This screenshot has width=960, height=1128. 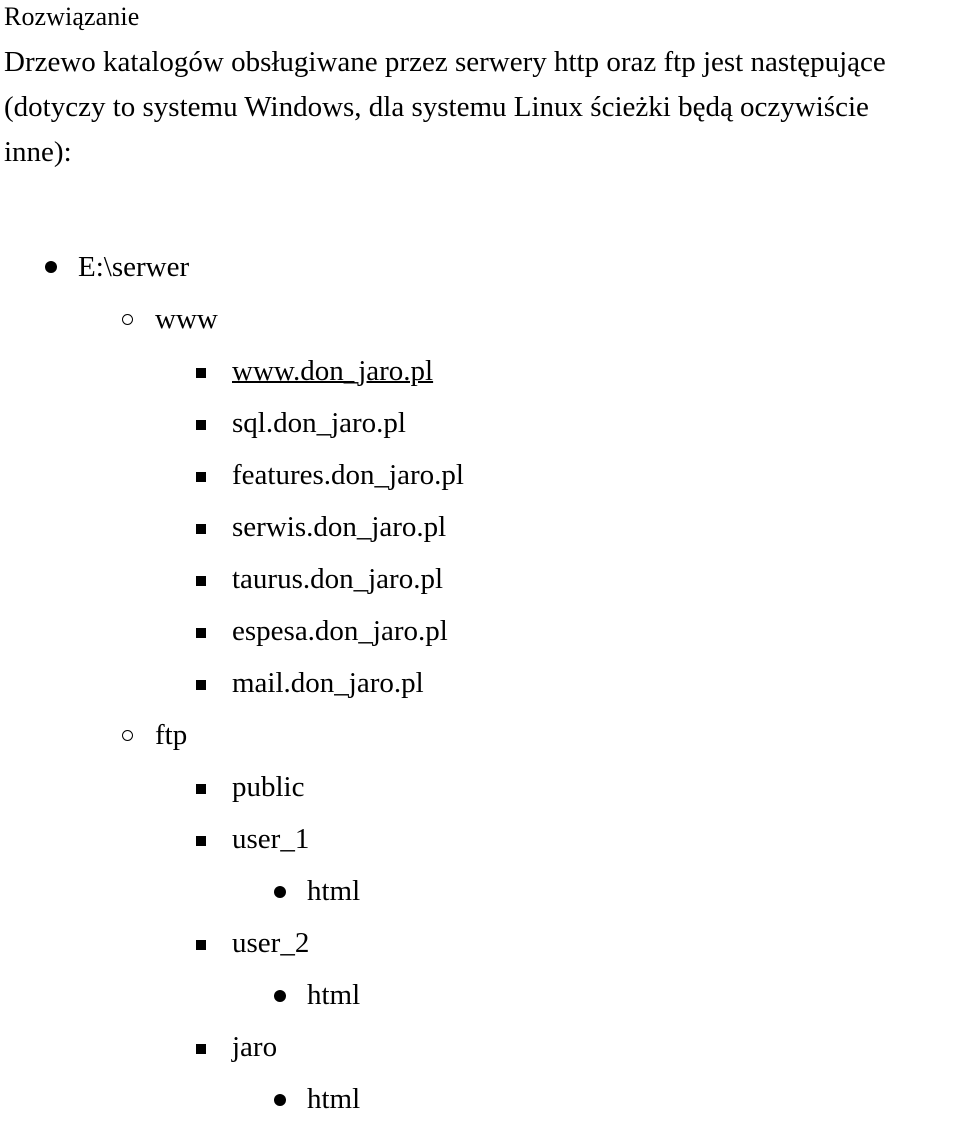 I want to click on list-item-ftp-user-1-html: html, so click(x=480, y=894).